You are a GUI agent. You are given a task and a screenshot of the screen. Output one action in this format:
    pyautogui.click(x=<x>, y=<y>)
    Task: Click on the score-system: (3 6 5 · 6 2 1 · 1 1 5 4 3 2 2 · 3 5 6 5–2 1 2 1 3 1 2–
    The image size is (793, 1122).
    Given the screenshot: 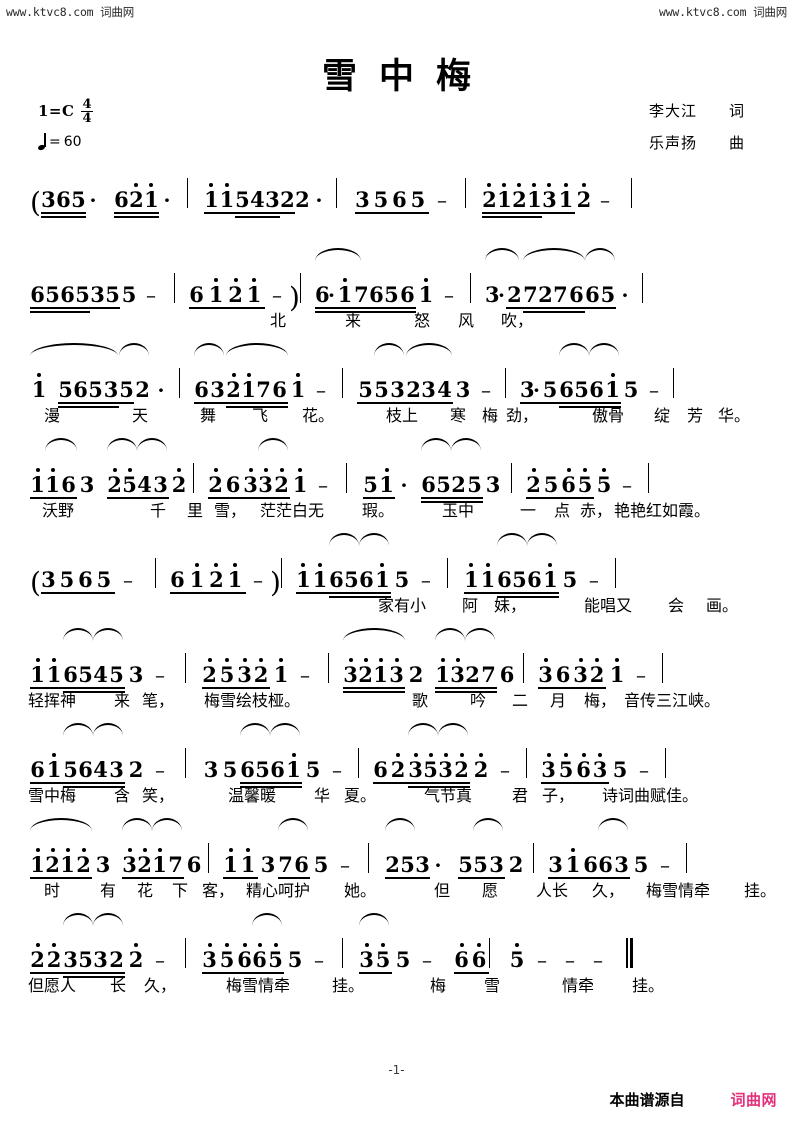 What is the action you would take?
    pyautogui.click(x=400, y=213)
    